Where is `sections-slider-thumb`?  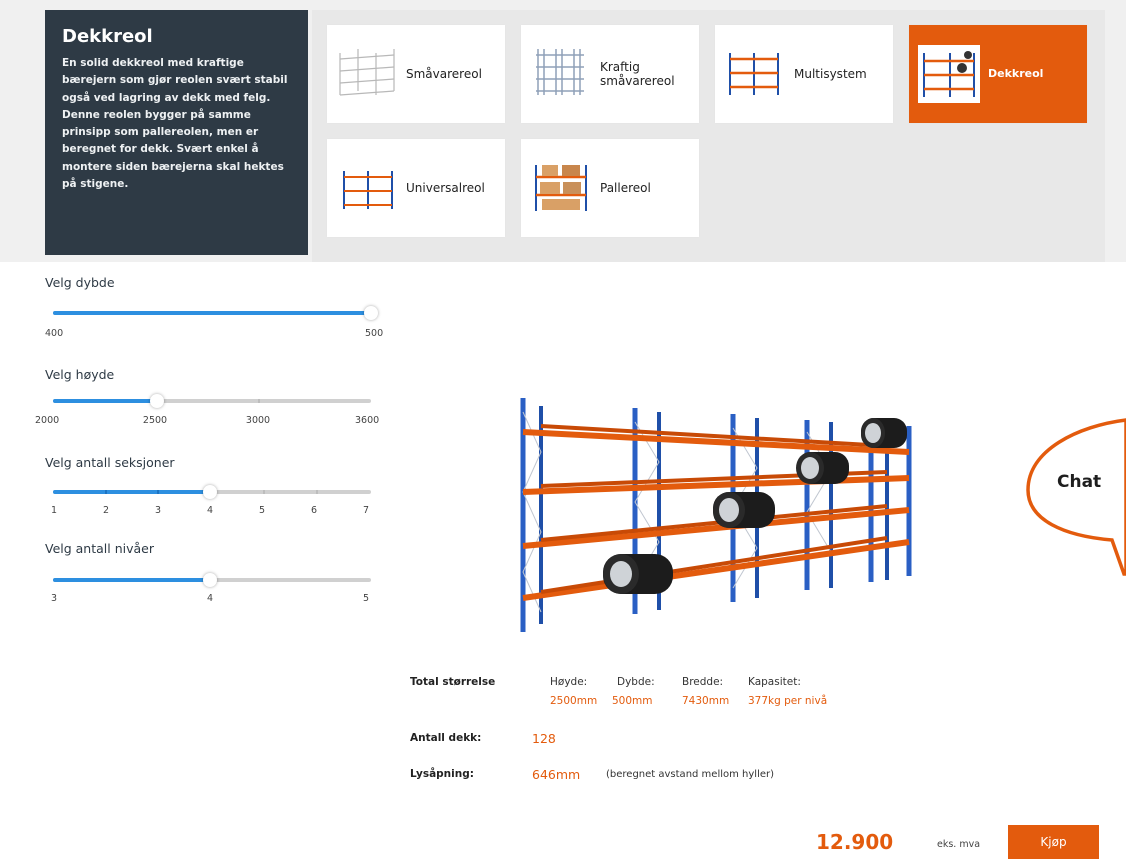 sections-slider-thumb is located at coordinates (210, 492).